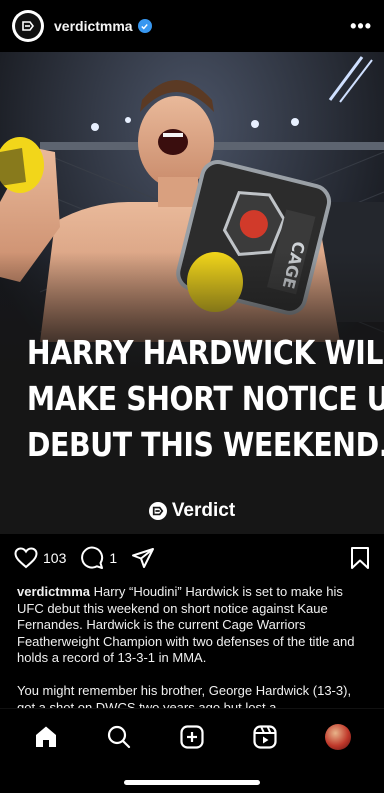 Image resolution: width=384 pixels, height=793 pixels. I want to click on headline-line: DEBUT THIS WEEKEND., so click(205, 444).